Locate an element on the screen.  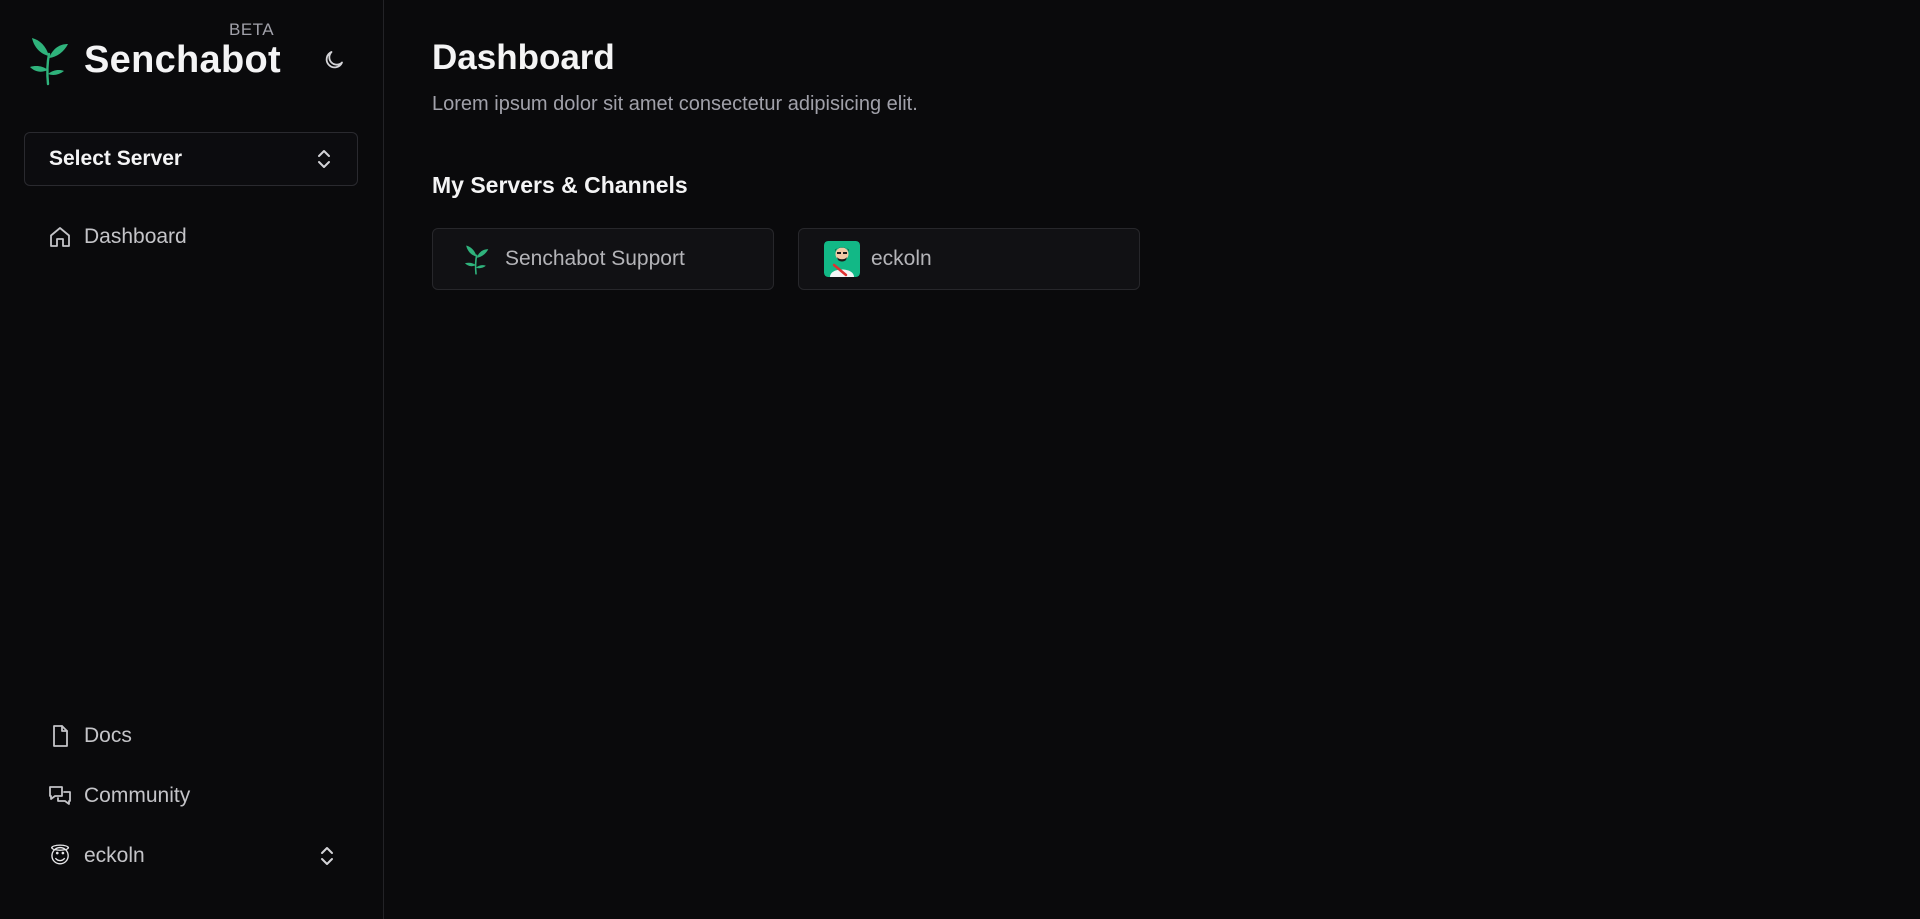
server-card-eckoln: eckoln is located at coordinates (969, 259).